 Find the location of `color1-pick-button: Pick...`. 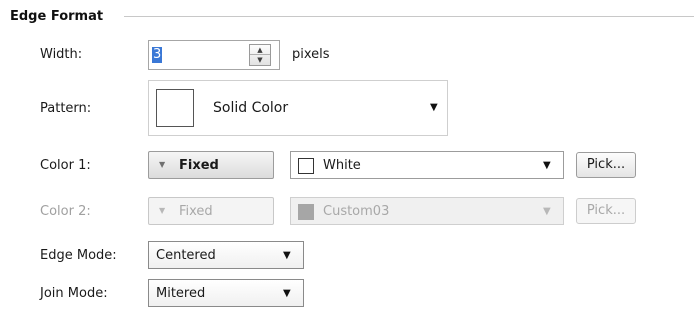

color1-pick-button: Pick... is located at coordinates (606, 165).